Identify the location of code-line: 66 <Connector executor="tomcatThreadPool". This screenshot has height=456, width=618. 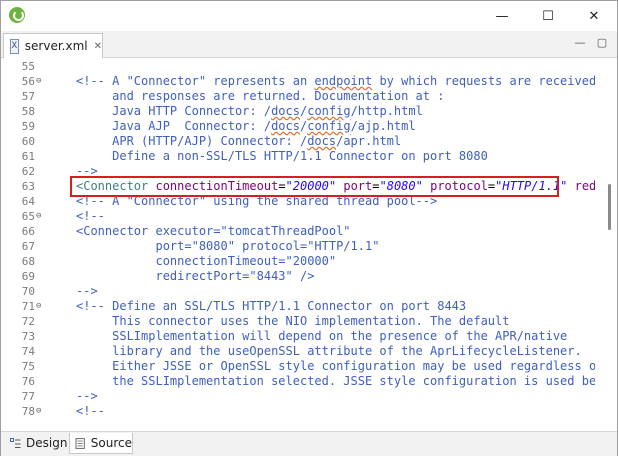
(309, 231).